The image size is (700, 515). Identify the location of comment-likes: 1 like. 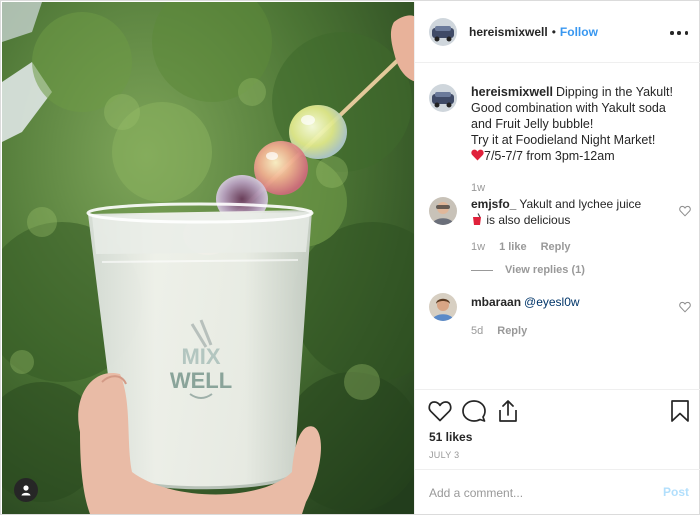
(513, 247).